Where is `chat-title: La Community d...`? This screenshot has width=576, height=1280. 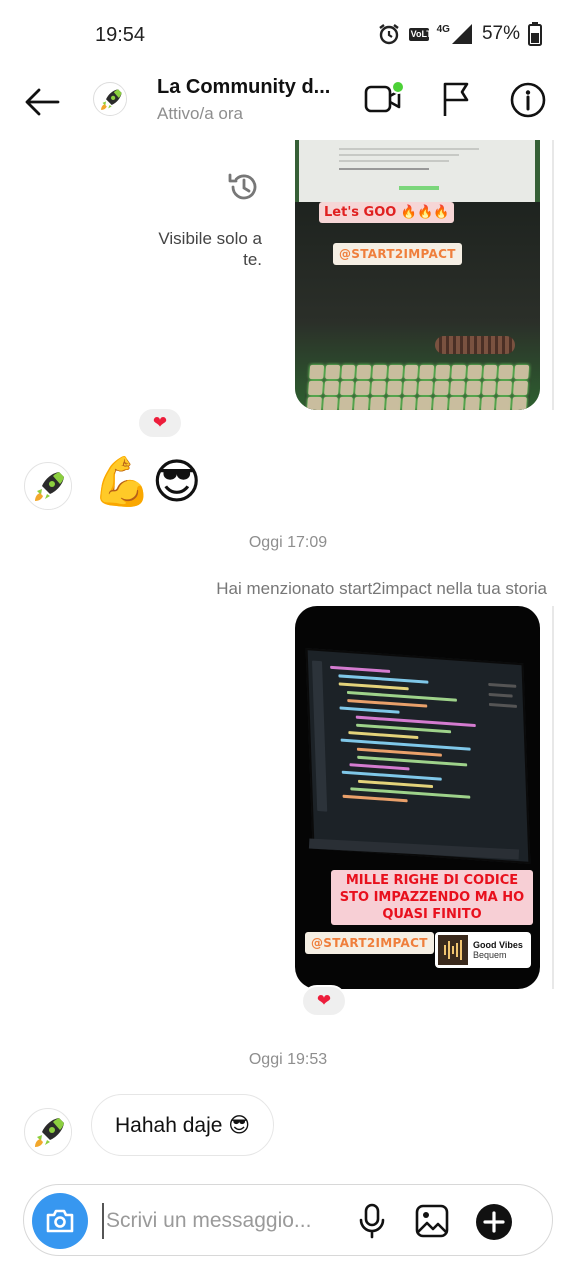
chat-title: La Community d... is located at coordinates (247, 87).